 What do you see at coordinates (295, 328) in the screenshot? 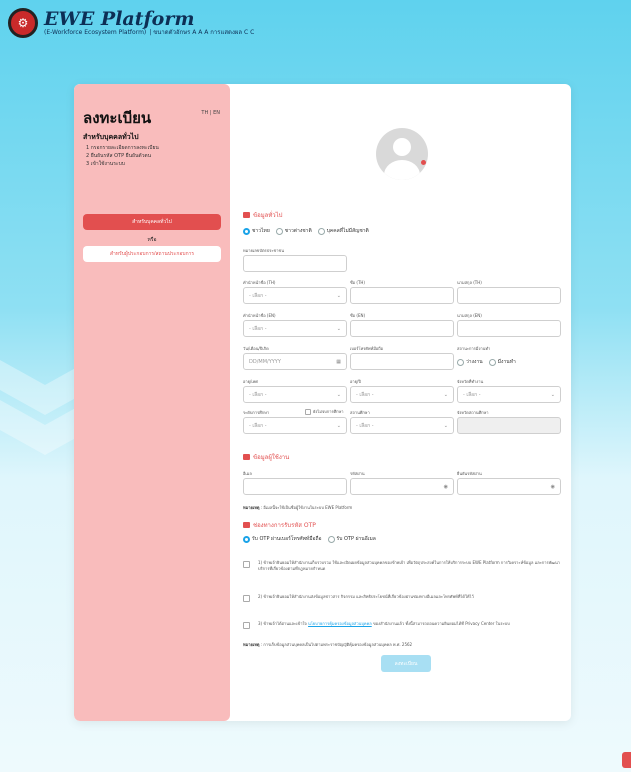
I see `prefix-en-select: - เลือก - ⌄` at bounding box center [295, 328].